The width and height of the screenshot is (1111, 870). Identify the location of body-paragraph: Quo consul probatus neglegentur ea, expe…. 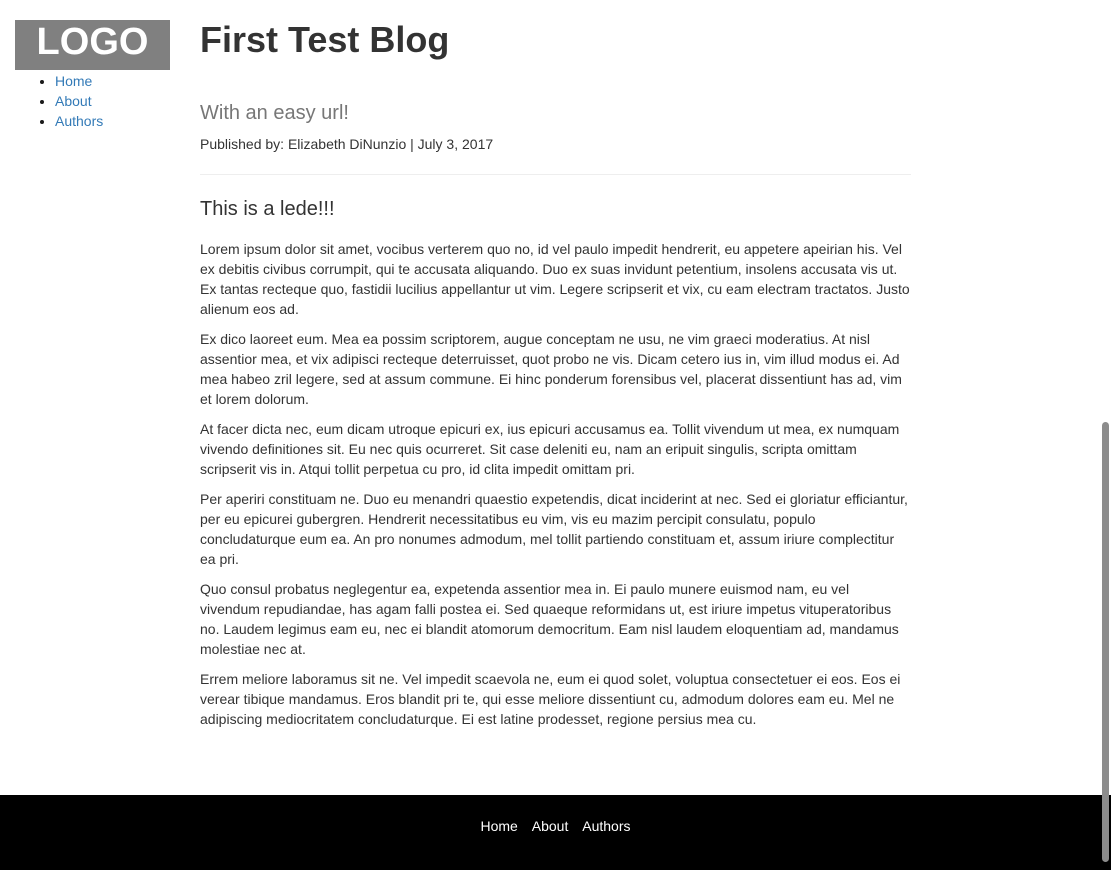
(549, 619).